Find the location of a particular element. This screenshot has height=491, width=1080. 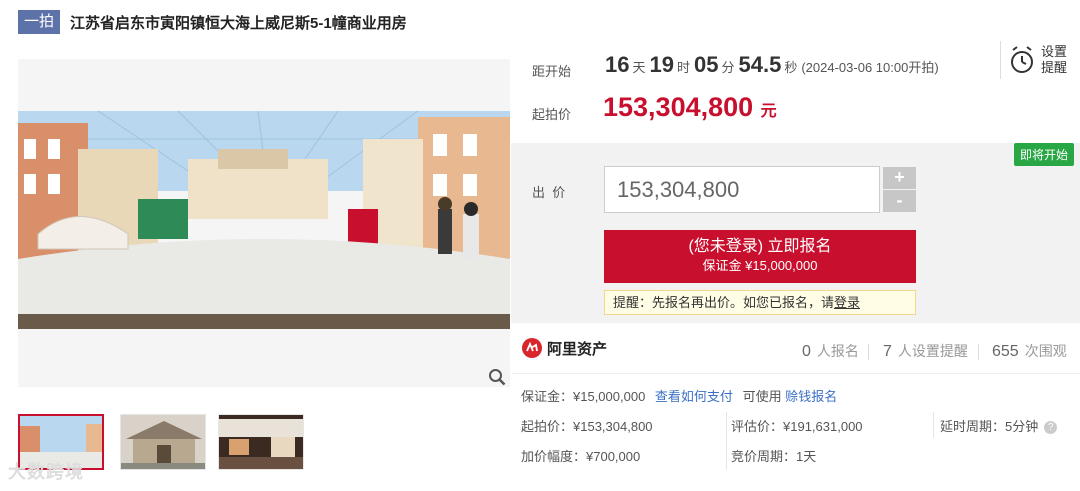

status-badge: 即将开始 is located at coordinates (1043, 154).